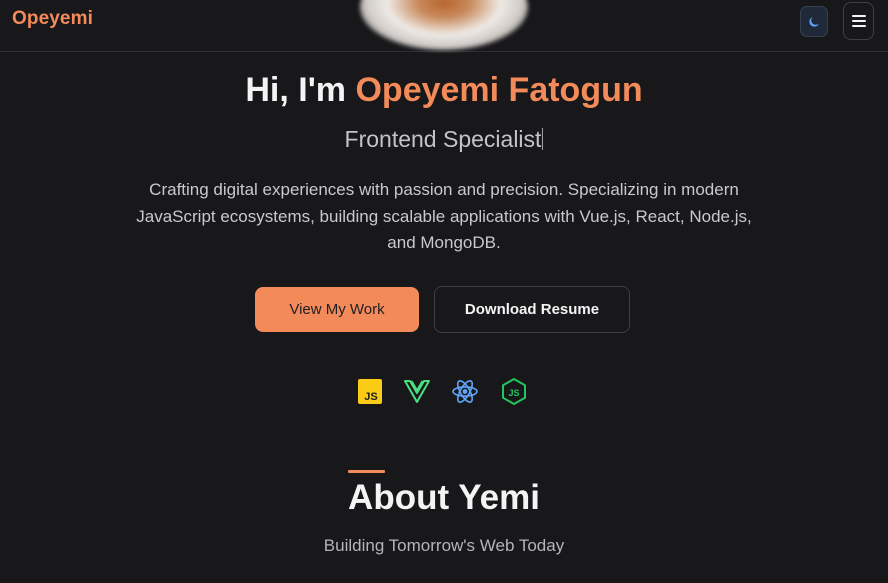 This screenshot has width=888, height=583. I want to click on hero-title: Hi, I'm Opeyemi Fatogun, so click(444, 90).